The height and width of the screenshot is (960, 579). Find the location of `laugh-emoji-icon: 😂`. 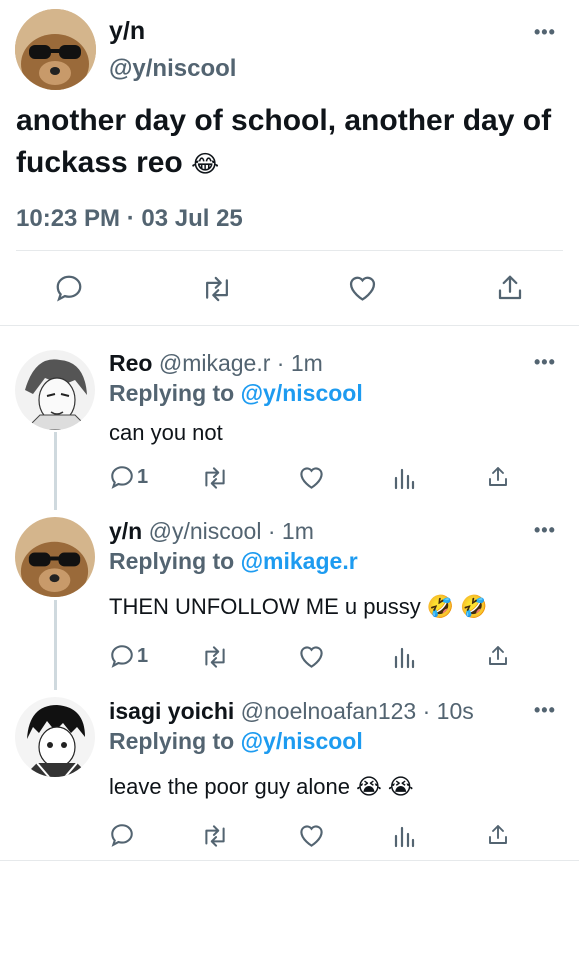

laugh-emoji-icon: 😂 is located at coordinates (205, 164).